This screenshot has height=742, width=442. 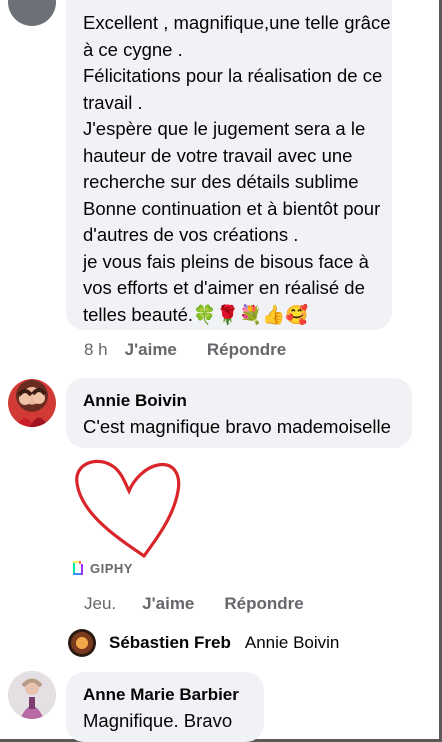 What do you see at coordinates (135, 401) in the screenshot?
I see `comment-author: Annie Boivin` at bounding box center [135, 401].